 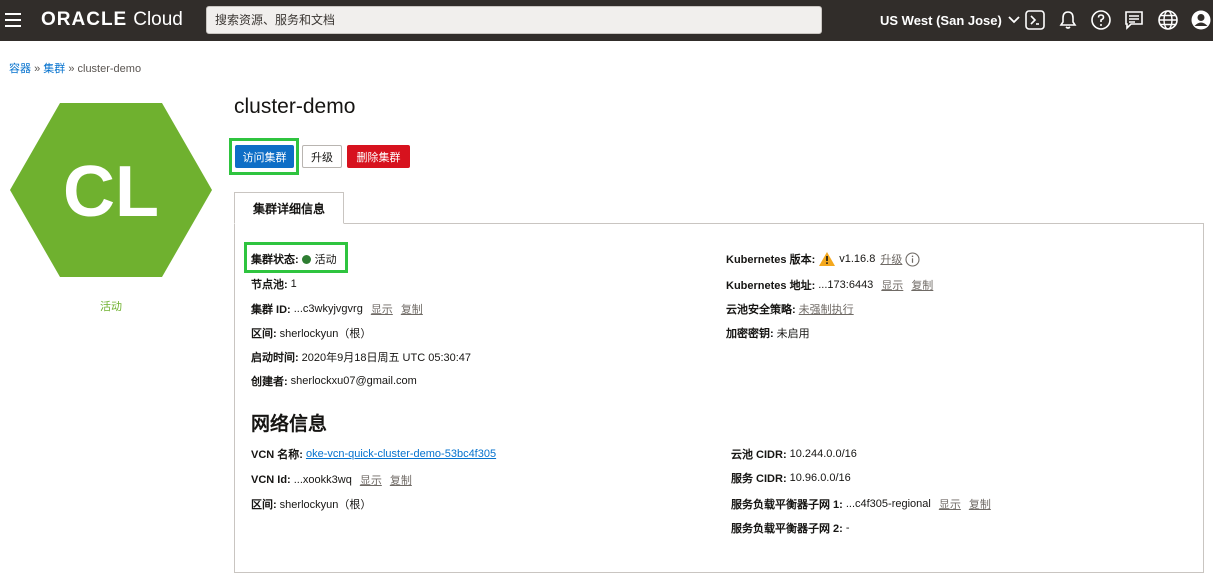 I want to click on lb-subnet1-copy-link: 复制, so click(x=980, y=504).